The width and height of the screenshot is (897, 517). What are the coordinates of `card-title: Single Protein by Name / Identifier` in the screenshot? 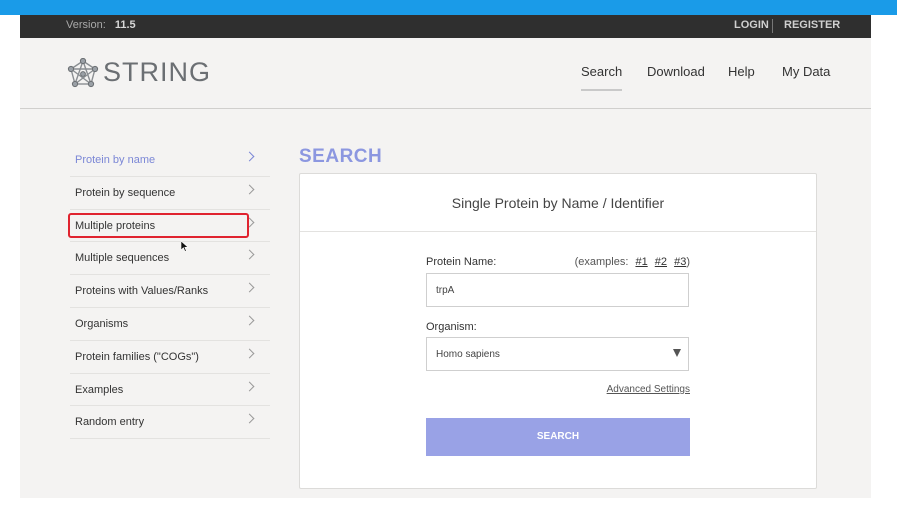 It's located at (558, 203).